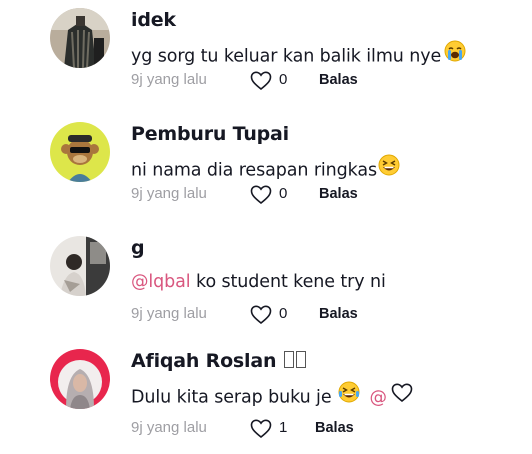  Describe the element at coordinates (288, 282) in the screenshot. I see `comment-text-body: ko student kene try ni` at that location.